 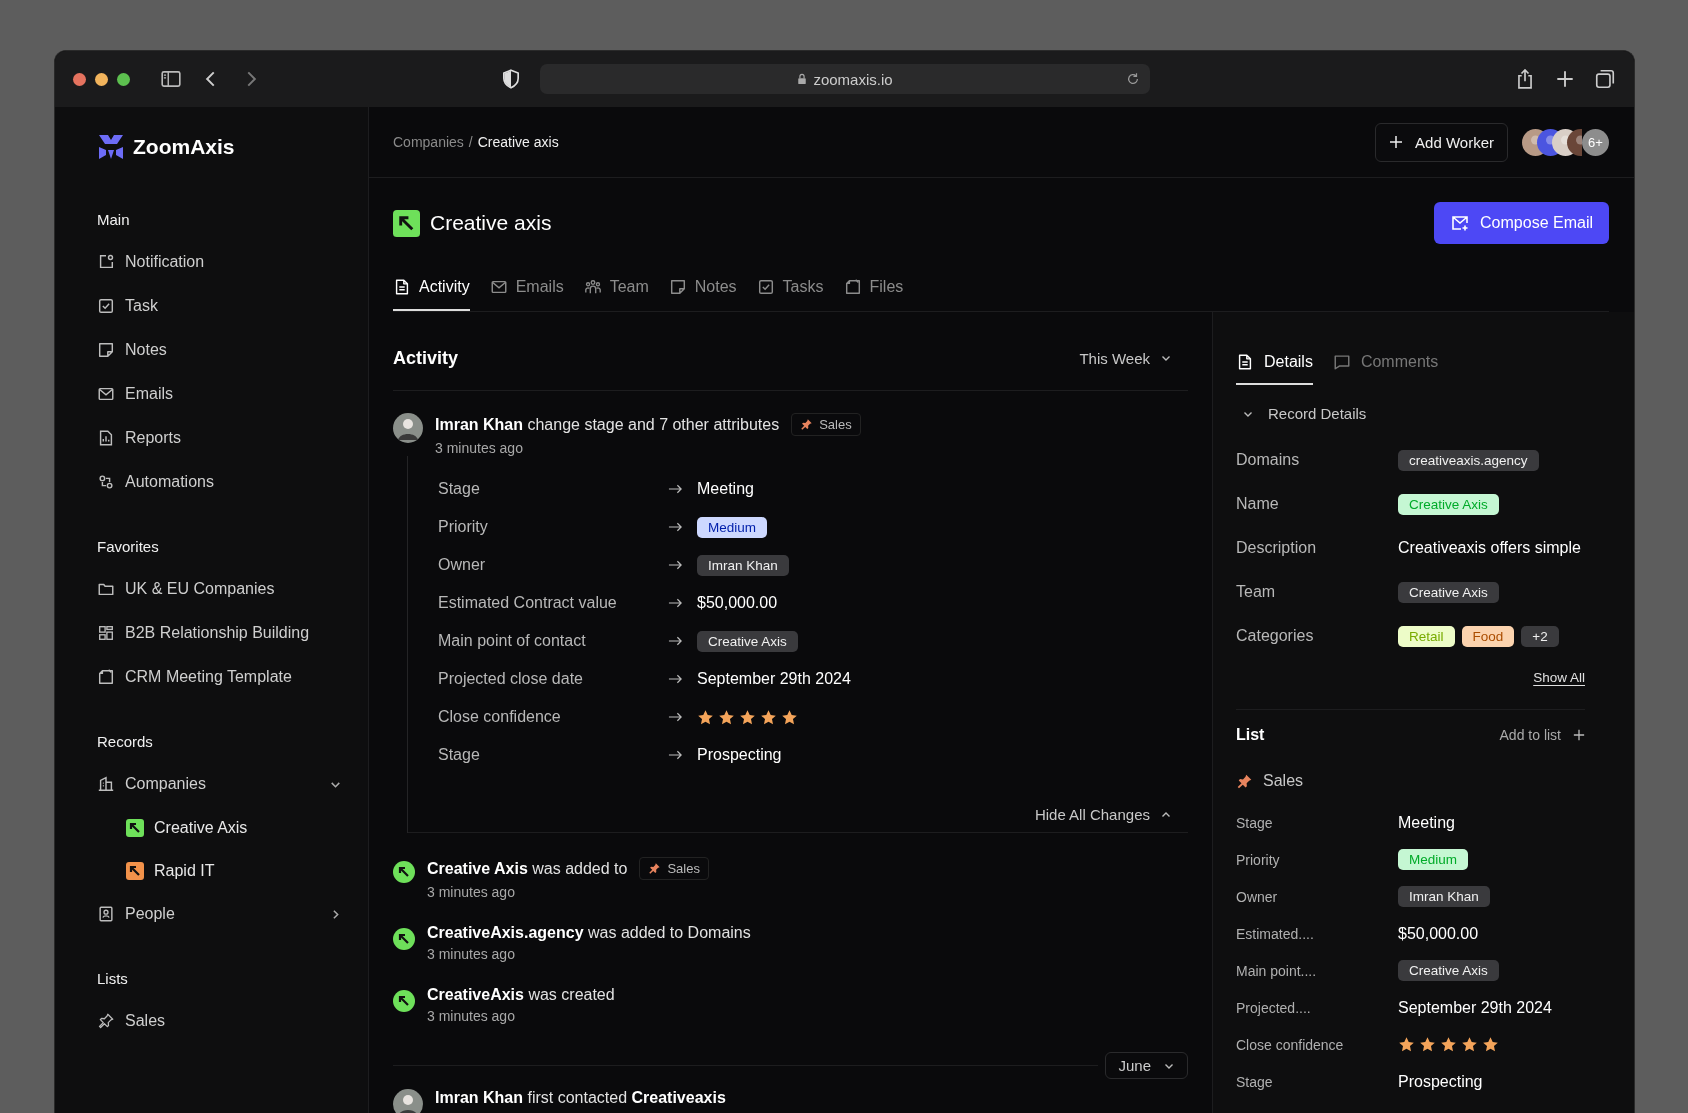 What do you see at coordinates (106, 914) in the screenshot?
I see `contact-card-icon` at bounding box center [106, 914].